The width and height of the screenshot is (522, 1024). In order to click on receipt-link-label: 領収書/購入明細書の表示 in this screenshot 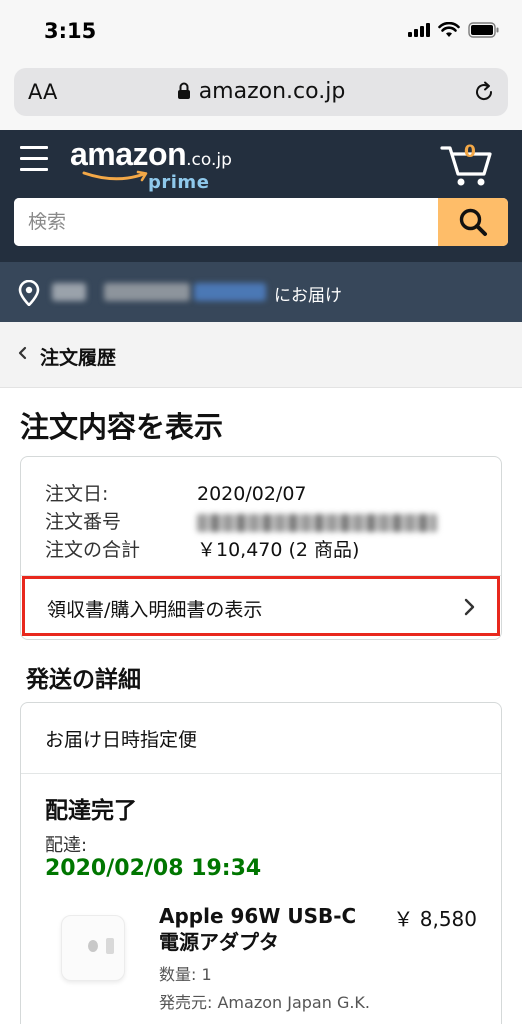, I will do `click(155, 610)`.